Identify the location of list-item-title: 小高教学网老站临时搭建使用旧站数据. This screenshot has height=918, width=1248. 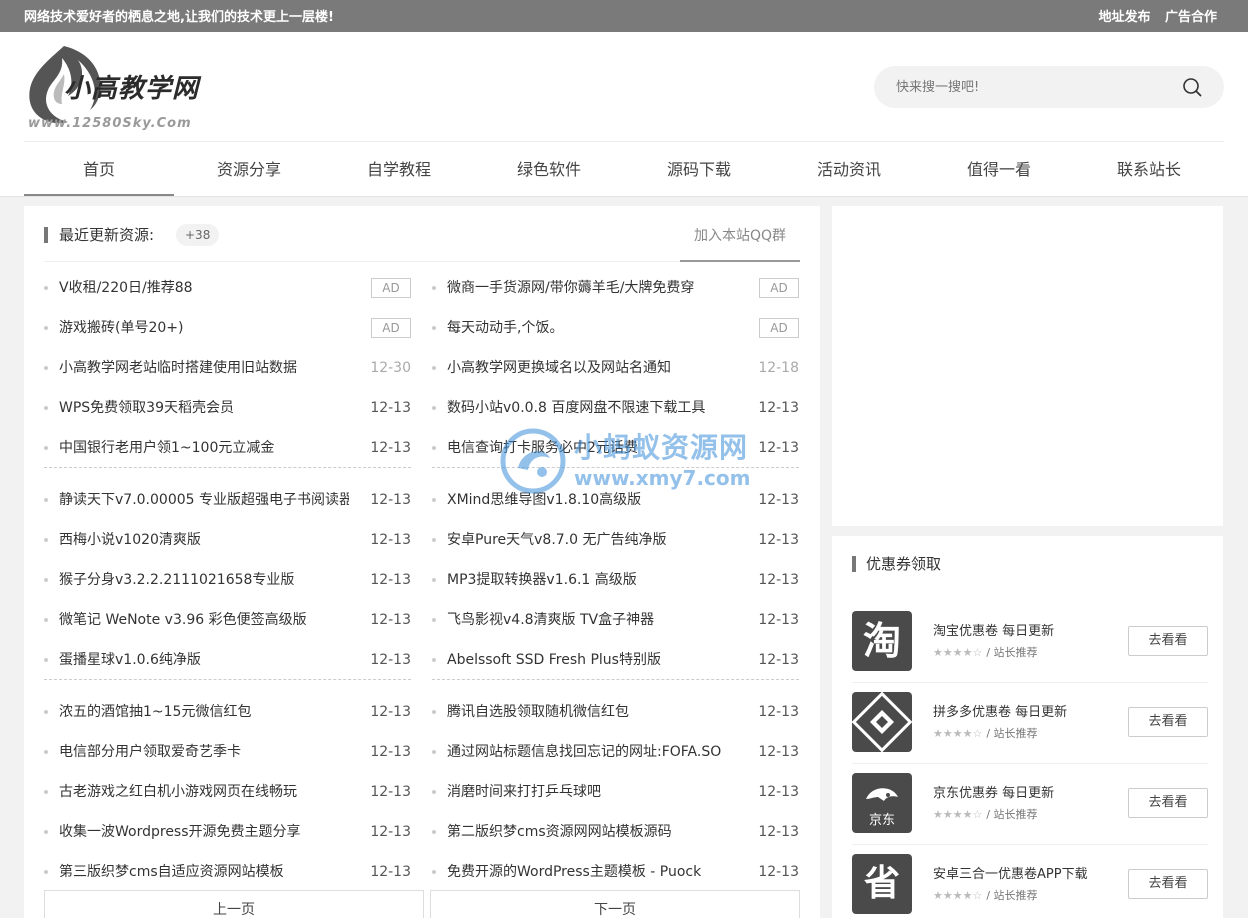
(204, 368).